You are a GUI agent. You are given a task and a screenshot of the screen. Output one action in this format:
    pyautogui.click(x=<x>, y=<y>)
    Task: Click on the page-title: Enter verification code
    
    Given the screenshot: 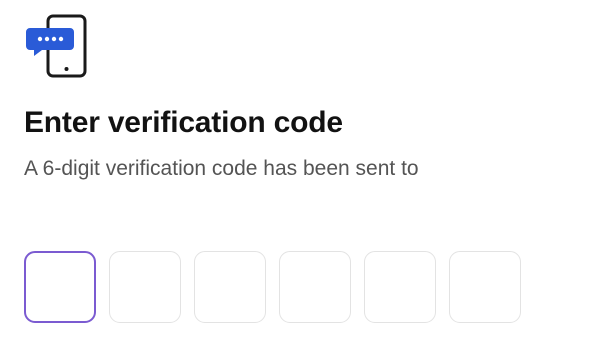 What is the action you would take?
    pyautogui.click(x=183, y=122)
    